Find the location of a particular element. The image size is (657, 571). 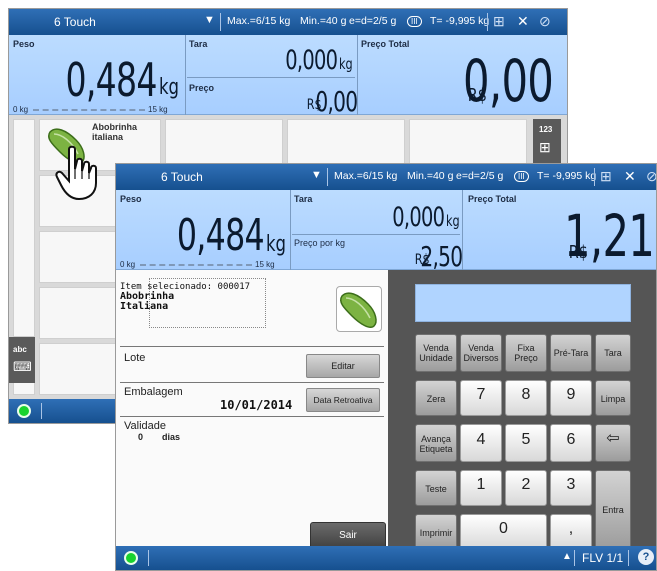

alpha-mode-button: abc ⌨ is located at coordinates (22, 360).